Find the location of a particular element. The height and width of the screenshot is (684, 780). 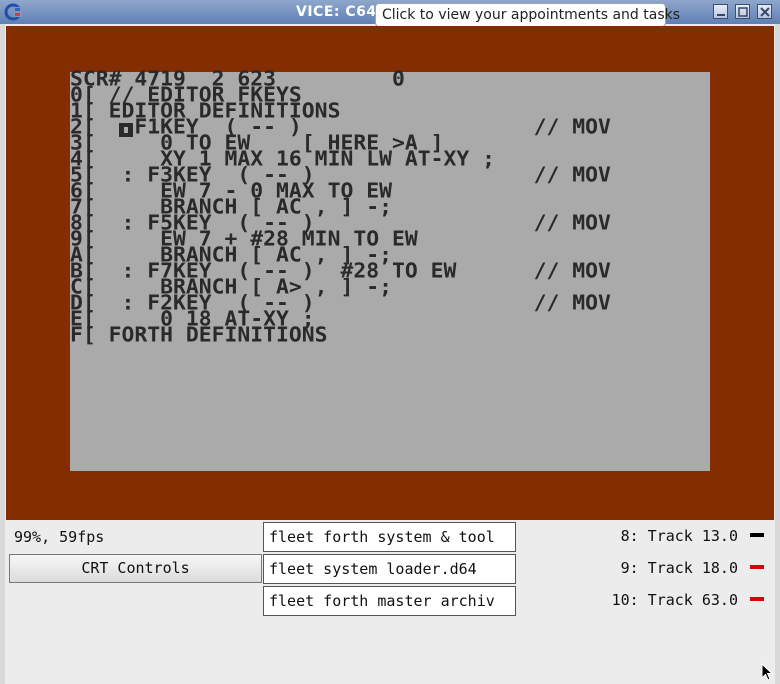

window-title: VICE: C64 is located at coordinates (336, 12).